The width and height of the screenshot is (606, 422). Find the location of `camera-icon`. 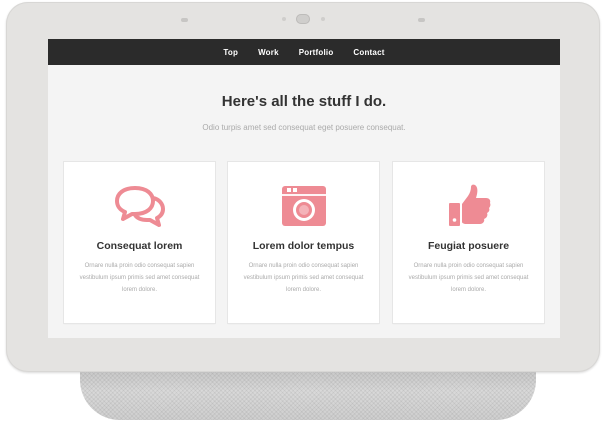

camera-icon is located at coordinates (303, 206).